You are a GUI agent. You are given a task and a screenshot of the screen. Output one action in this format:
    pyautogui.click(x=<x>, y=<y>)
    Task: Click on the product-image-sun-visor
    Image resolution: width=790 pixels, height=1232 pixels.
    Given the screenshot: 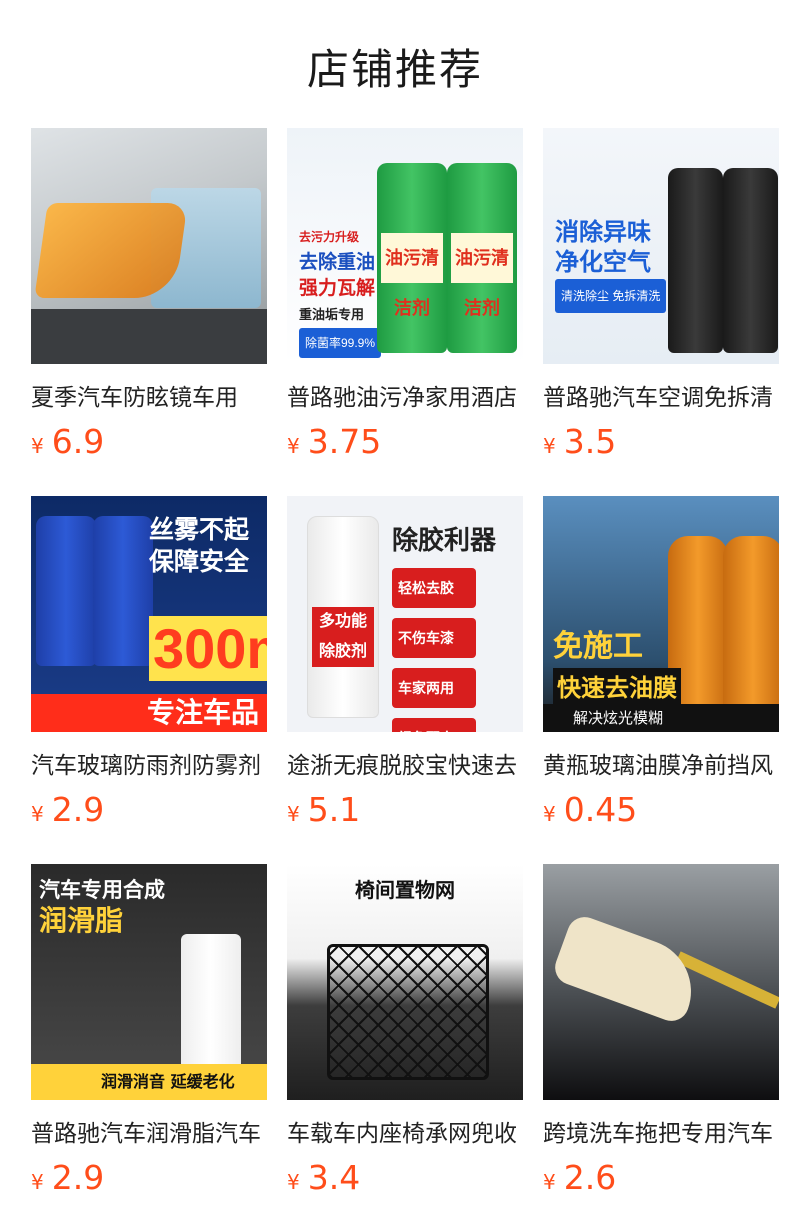 What is the action you would take?
    pyautogui.click(x=149, y=246)
    